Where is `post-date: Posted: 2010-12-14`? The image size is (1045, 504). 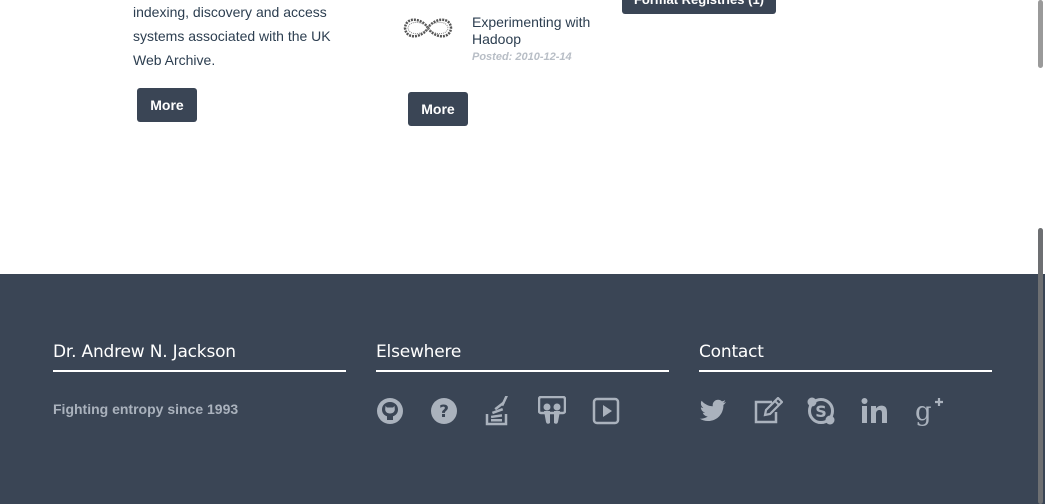
post-date: Posted: 2010-12-14 is located at coordinates (522, 57).